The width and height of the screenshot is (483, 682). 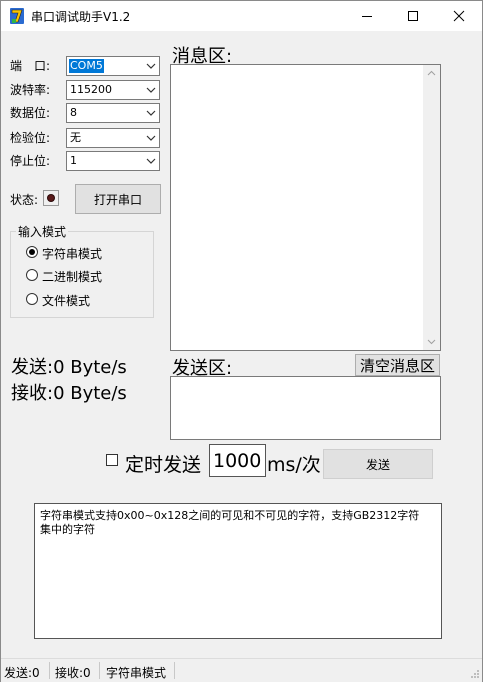 What do you see at coordinates (113, 161) in the screenshot?
I see `stopbits-select: 1` at bounding box center [113, 161].